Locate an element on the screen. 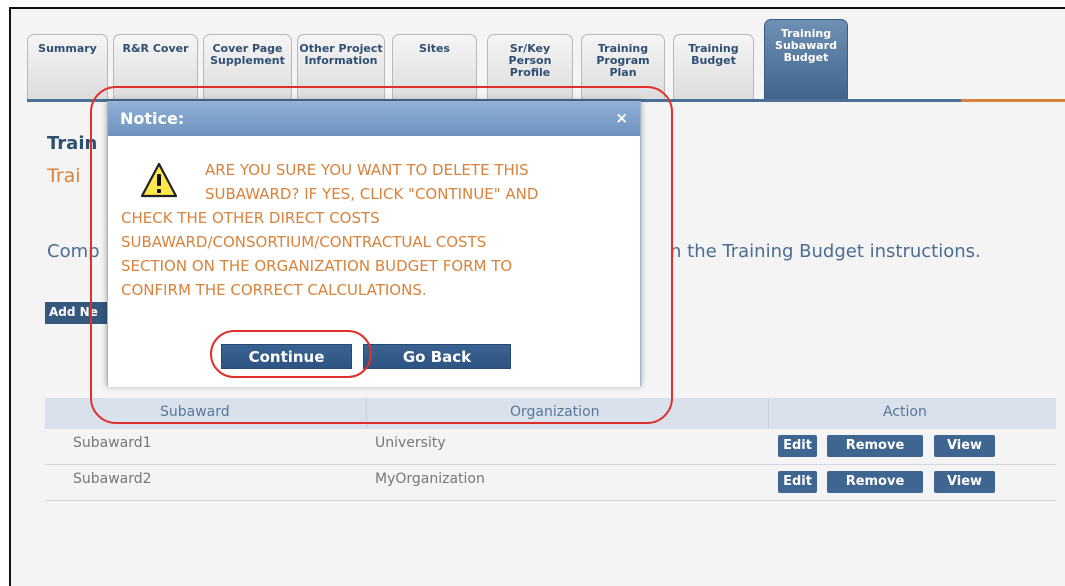  page-subtitle: Trai is located at coordinates (64, 176).